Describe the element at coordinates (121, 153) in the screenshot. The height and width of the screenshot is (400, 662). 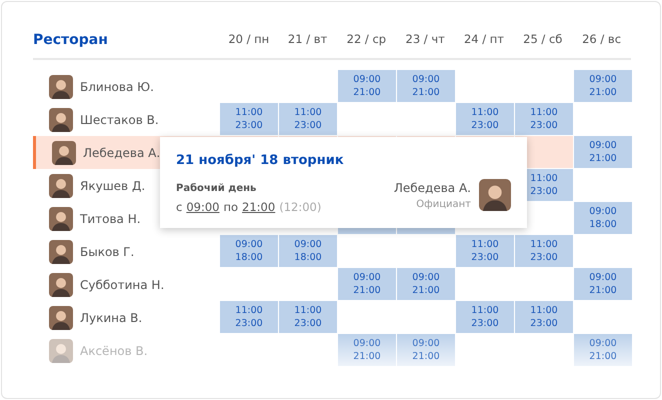
I see `employee-name: Лебедева А.` at that location.